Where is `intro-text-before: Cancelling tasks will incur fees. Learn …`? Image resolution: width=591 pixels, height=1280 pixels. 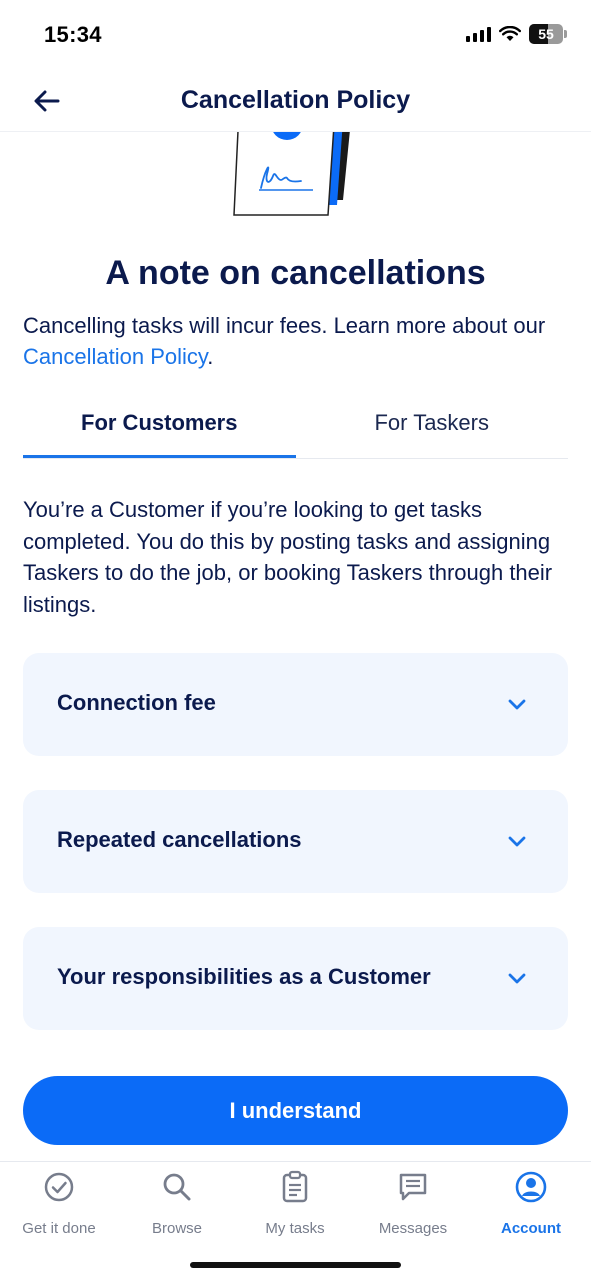 intro-text-before: Cancelling tasks will incur fees. Learn … is located at coordinates (284, 325).